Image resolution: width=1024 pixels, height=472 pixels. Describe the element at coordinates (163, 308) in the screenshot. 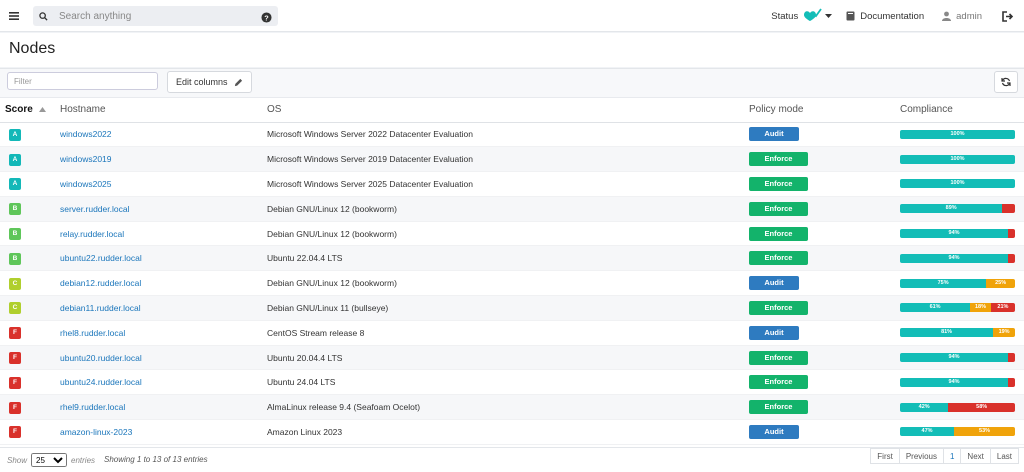

I see `hostname-link: debian11.rudder.local` at that location.